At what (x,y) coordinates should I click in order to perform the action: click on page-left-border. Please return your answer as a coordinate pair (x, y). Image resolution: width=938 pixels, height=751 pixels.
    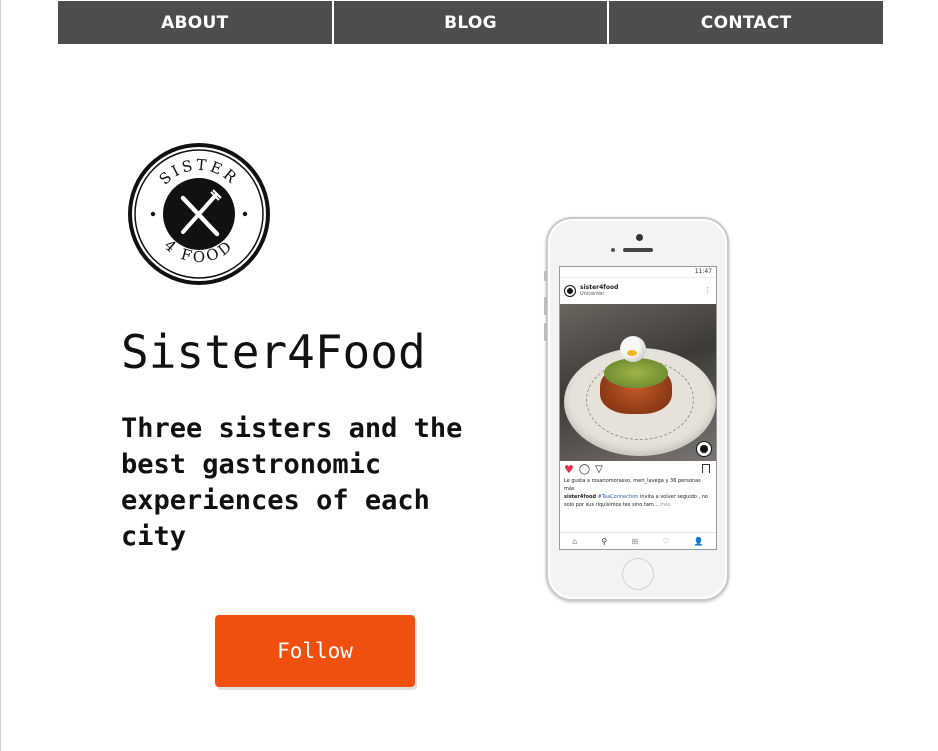
    Looking at the image, I should click on (0, 375).